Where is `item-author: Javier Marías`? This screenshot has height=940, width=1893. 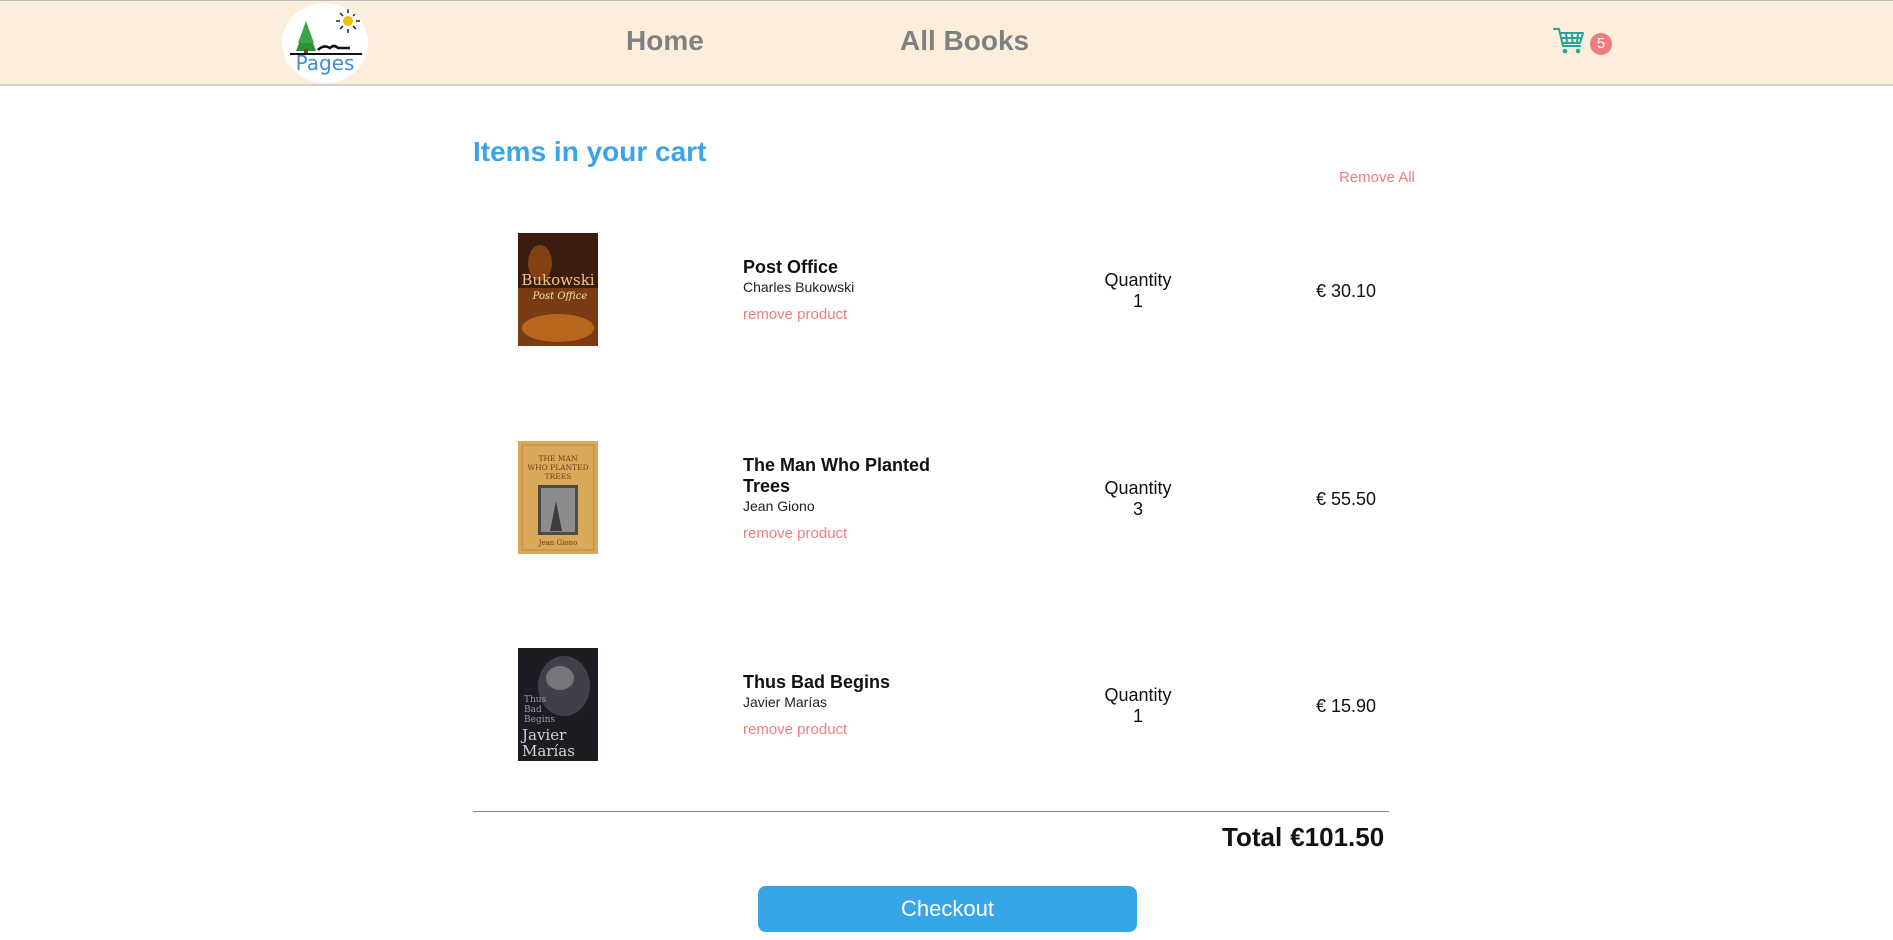 item-author: Javier Marías is located at coordinates (785, 702).